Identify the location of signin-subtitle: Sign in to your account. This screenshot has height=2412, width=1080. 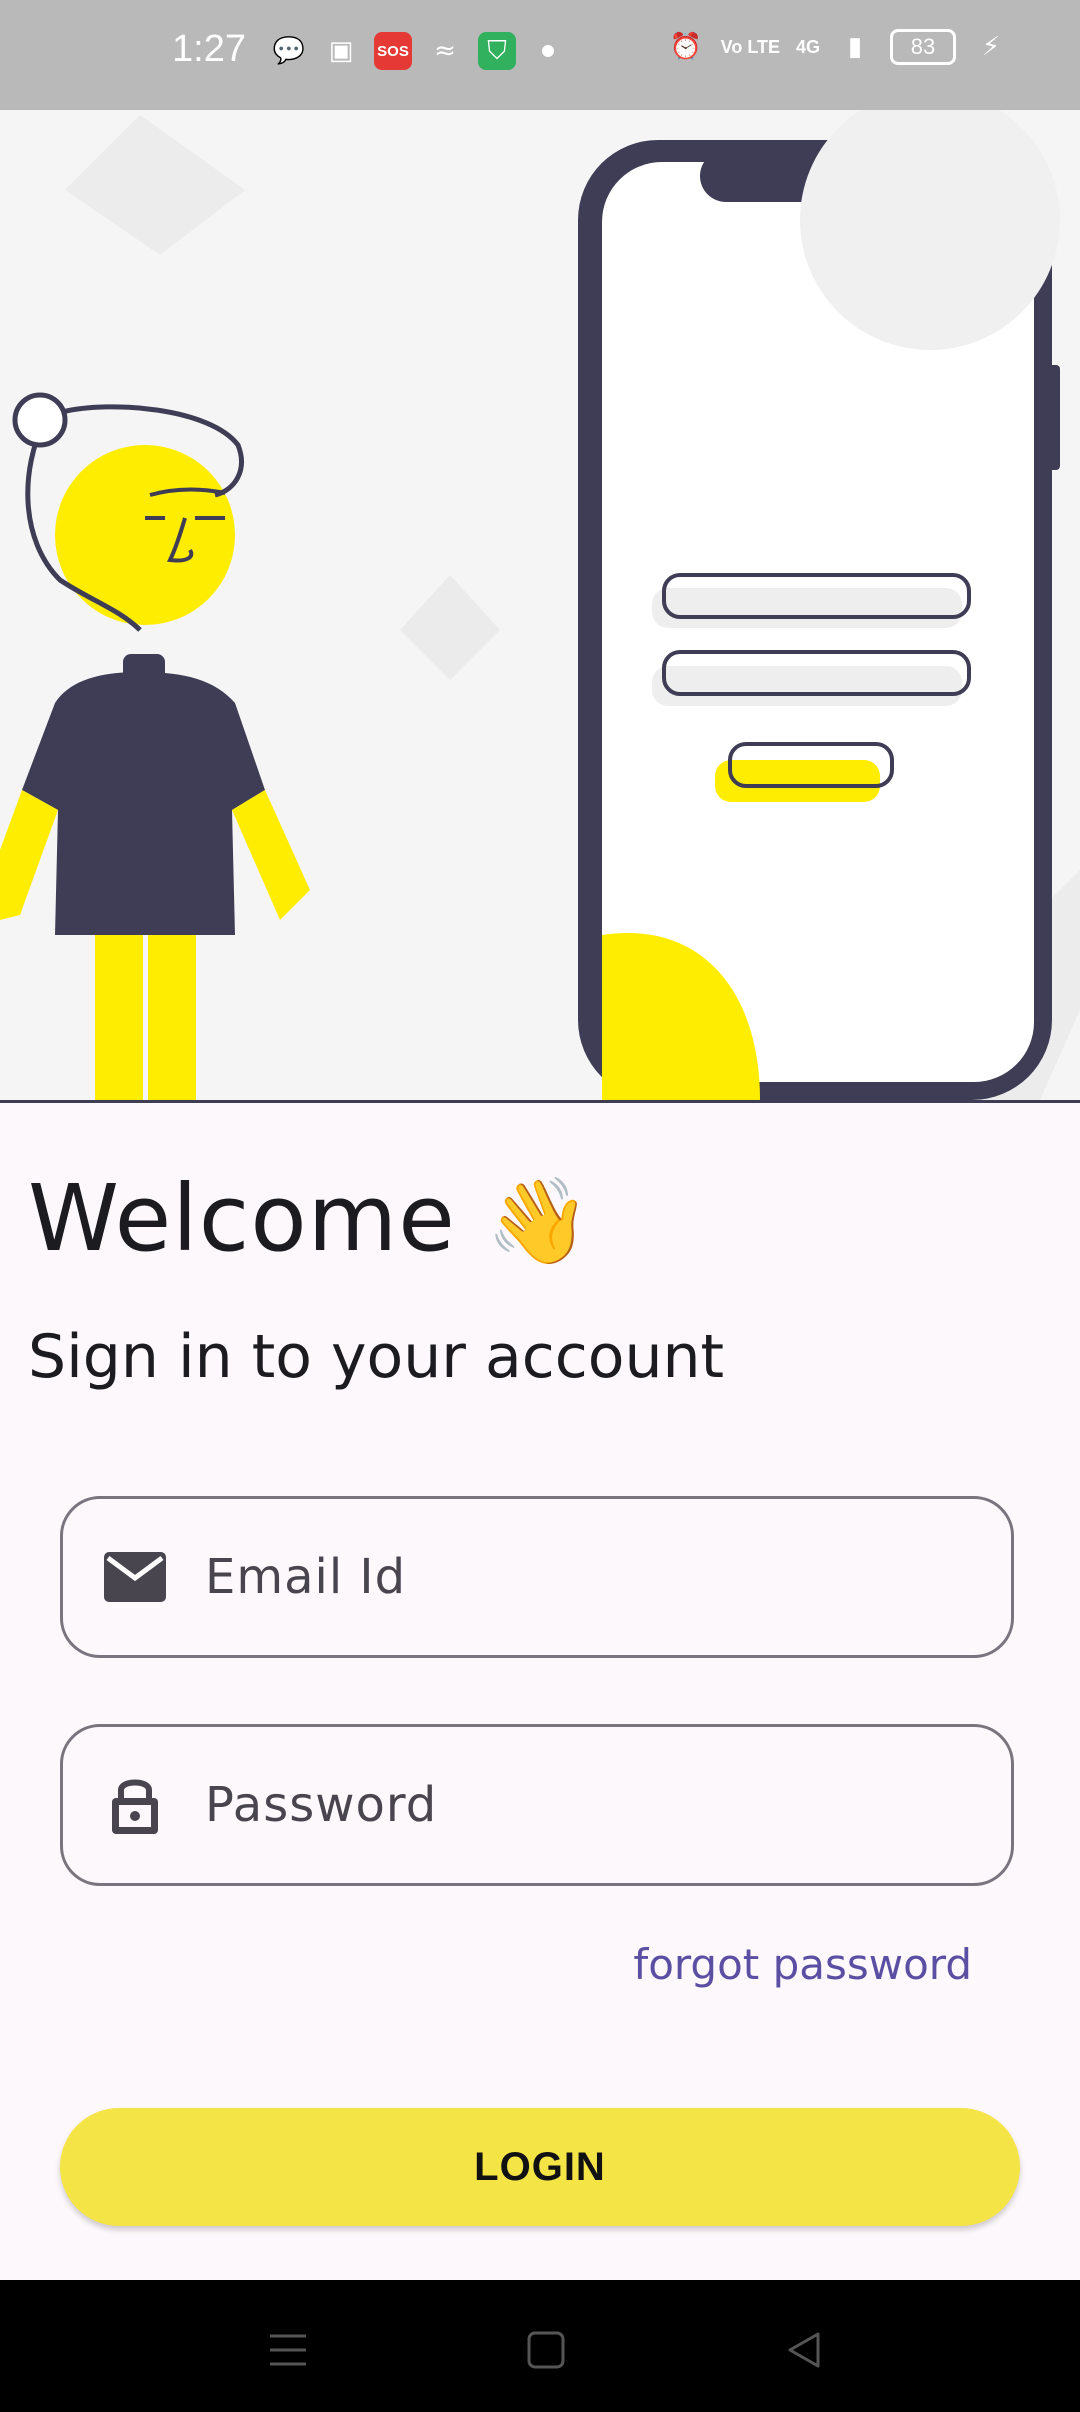
(376, 1357).